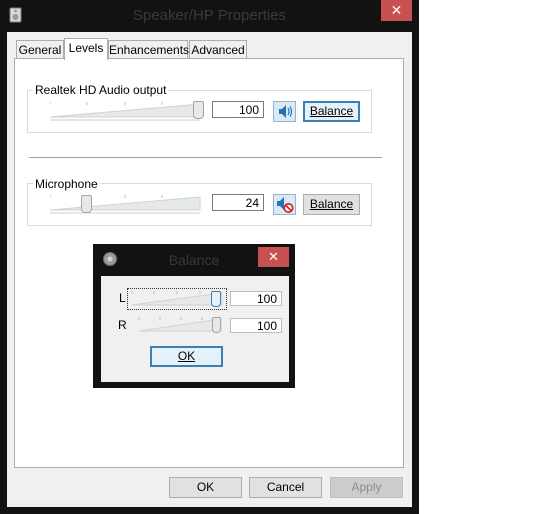 The image size is (544, 514). What do you see at coordinates (238, 109) in the screenshot?
I see `output-volume-value: 100` at bounding box center [238, 109].